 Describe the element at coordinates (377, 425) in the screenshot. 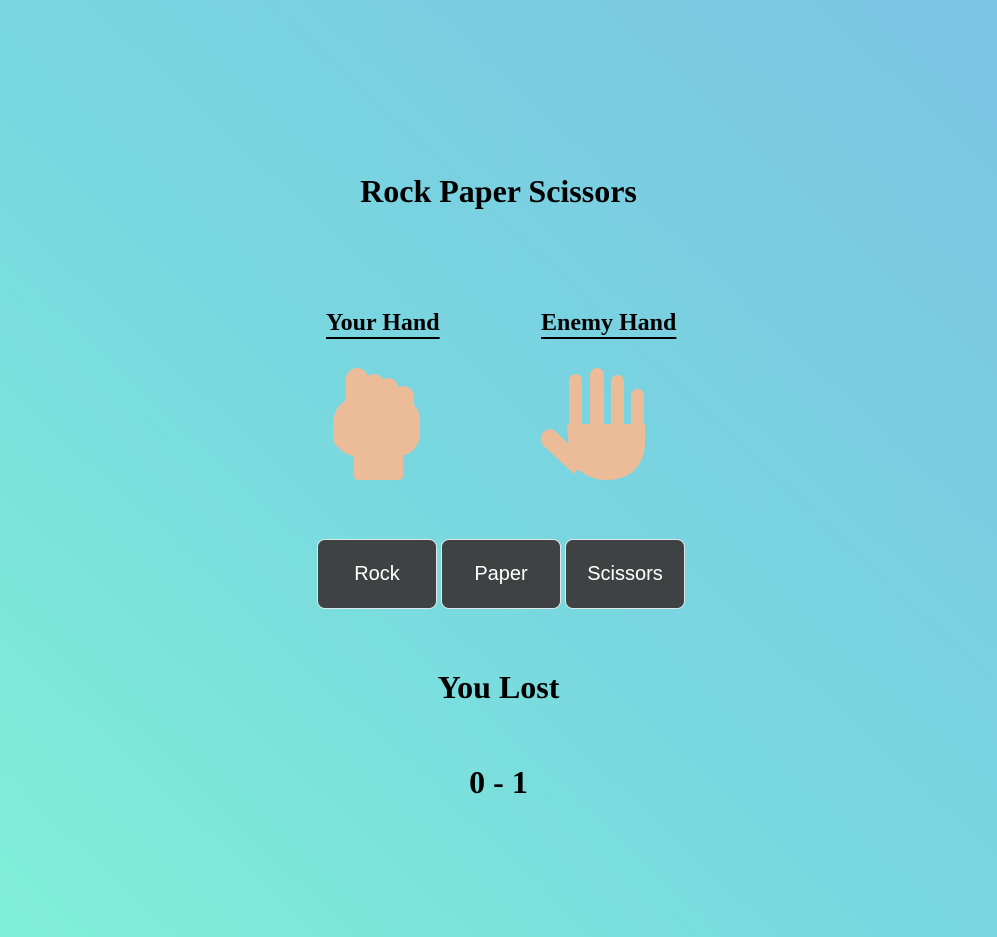

I see `raised-fist-icon` at that location.